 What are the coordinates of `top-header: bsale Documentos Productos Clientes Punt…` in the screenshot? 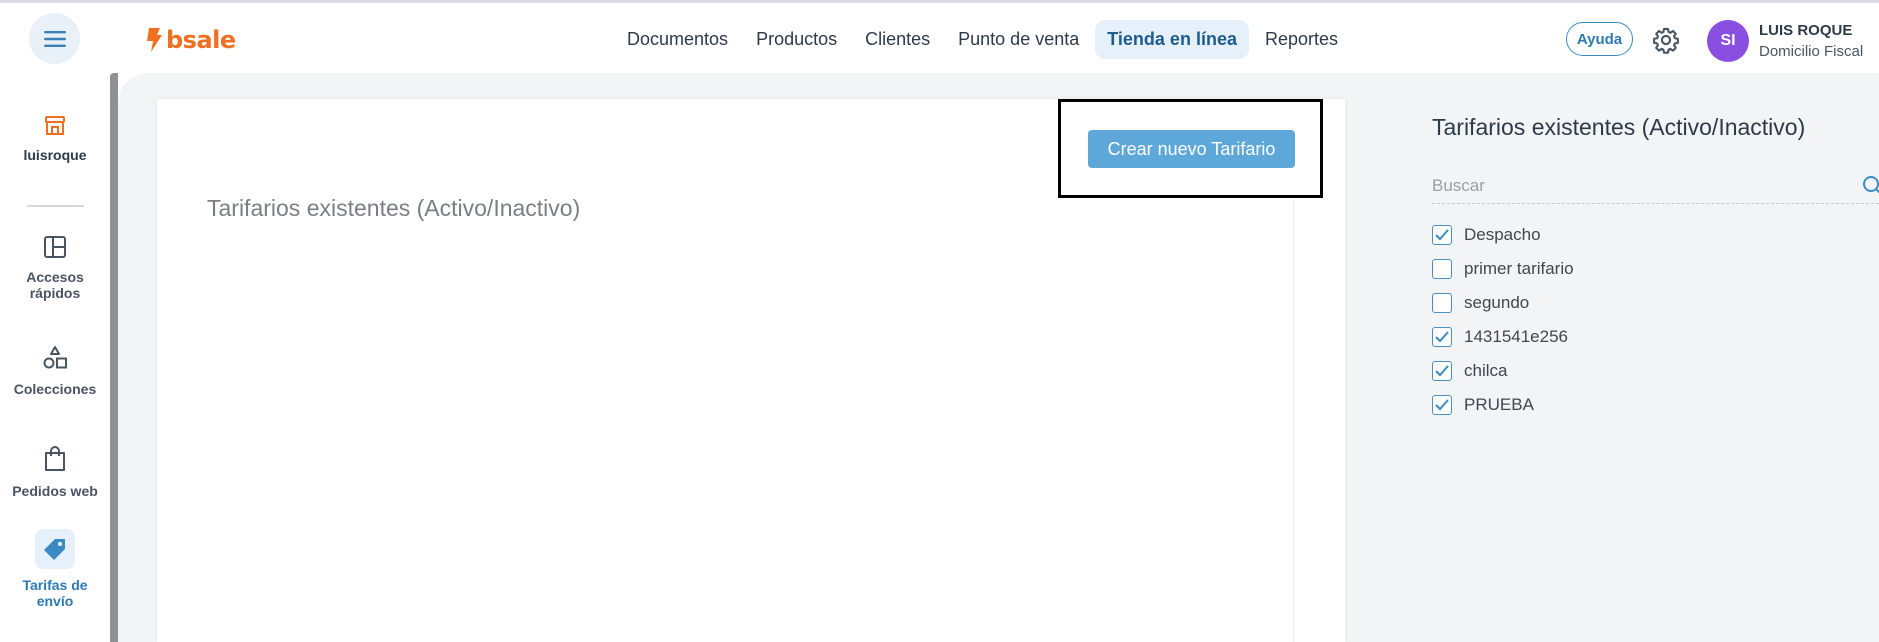 It's located at (939, 38).